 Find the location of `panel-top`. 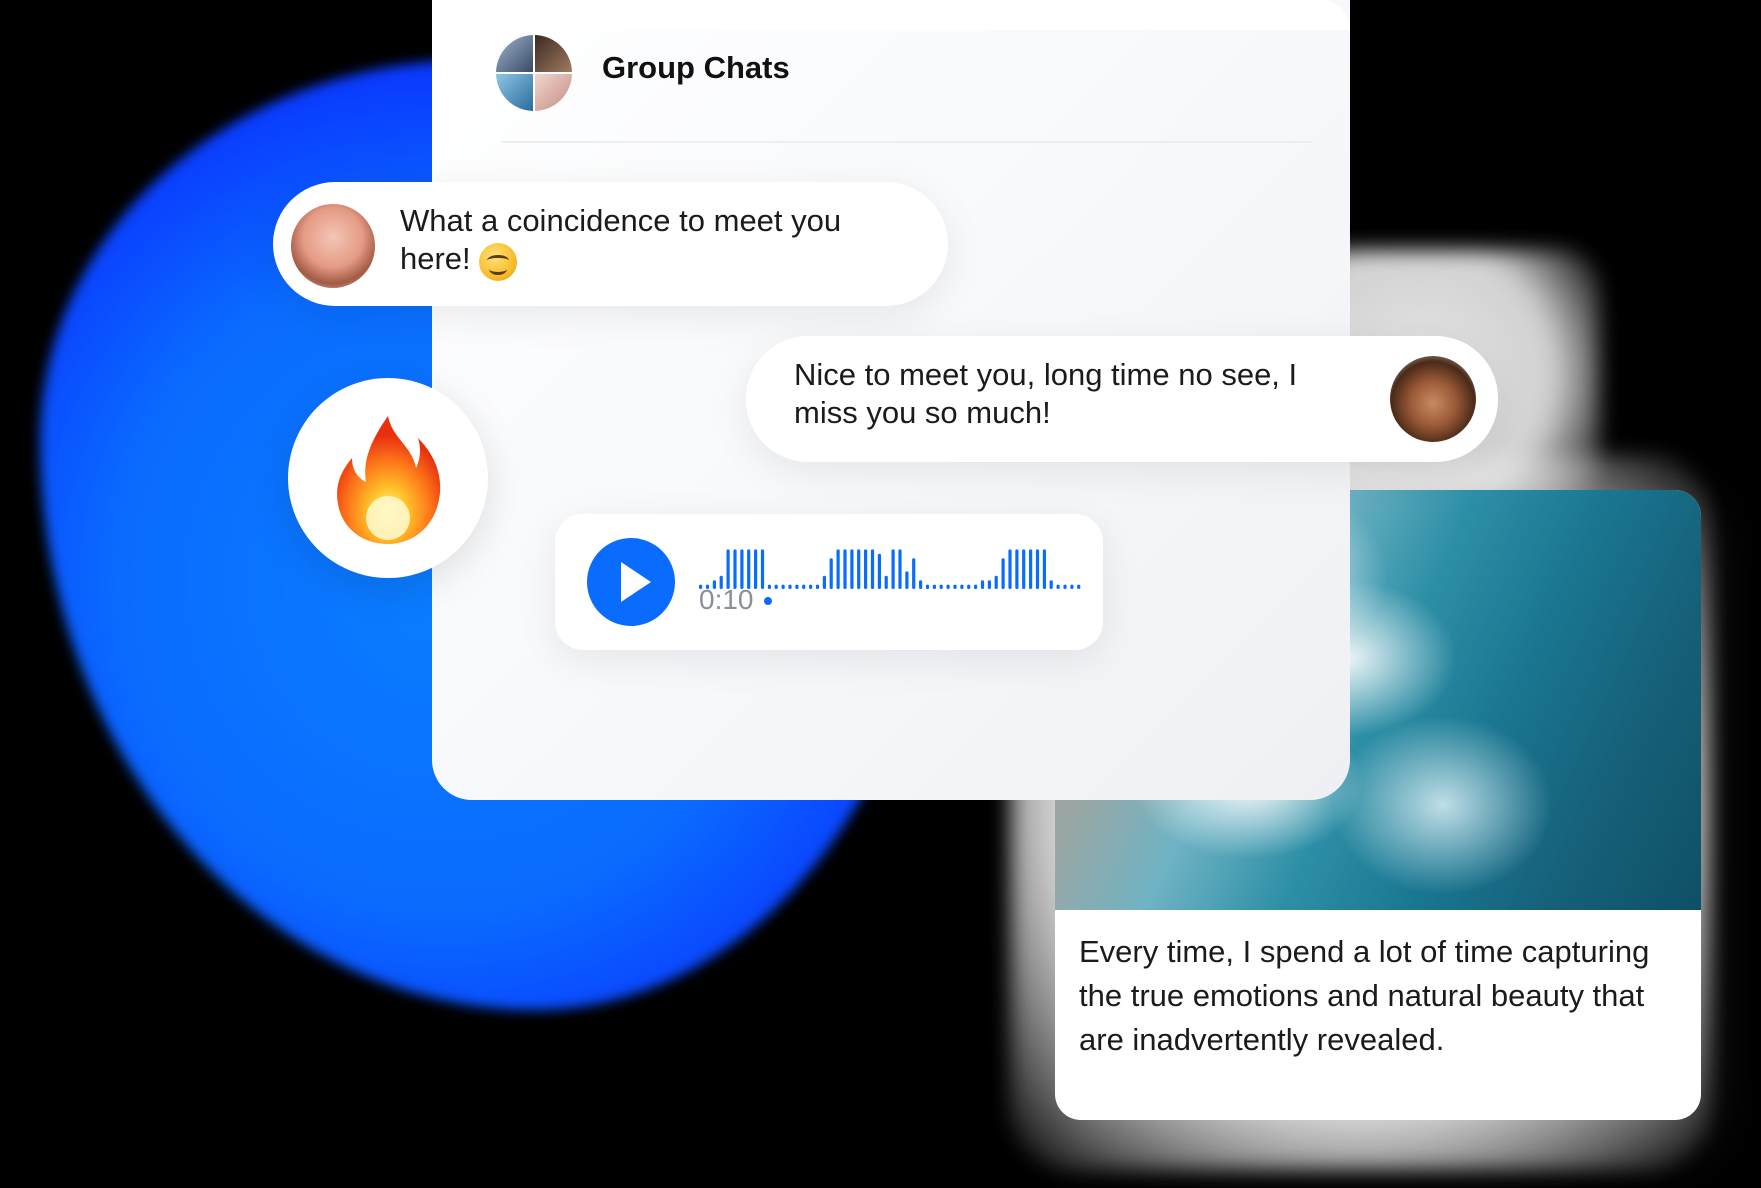

panel-top is located at coordinates (891, 15).